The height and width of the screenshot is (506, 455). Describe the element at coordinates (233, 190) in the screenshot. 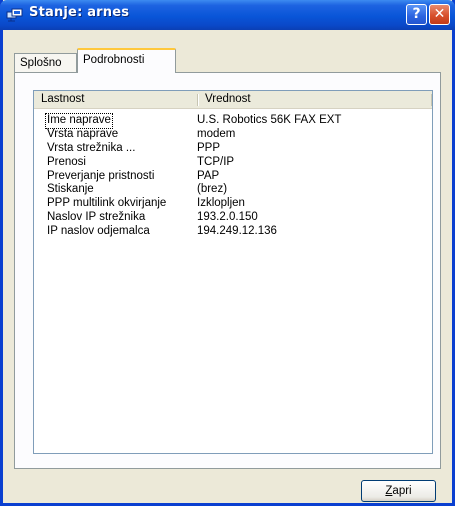

I see `list-item: Stiskanje (brez)` at that location.